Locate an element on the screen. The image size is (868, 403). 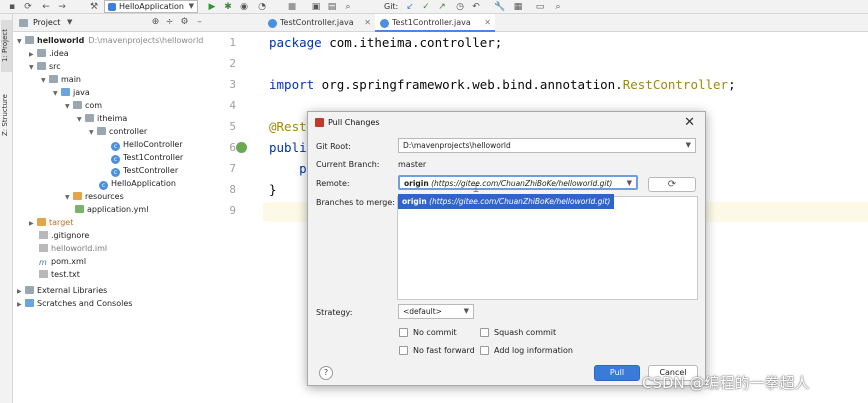
tab-label: TestController.java is located at coordinates (317, 22).